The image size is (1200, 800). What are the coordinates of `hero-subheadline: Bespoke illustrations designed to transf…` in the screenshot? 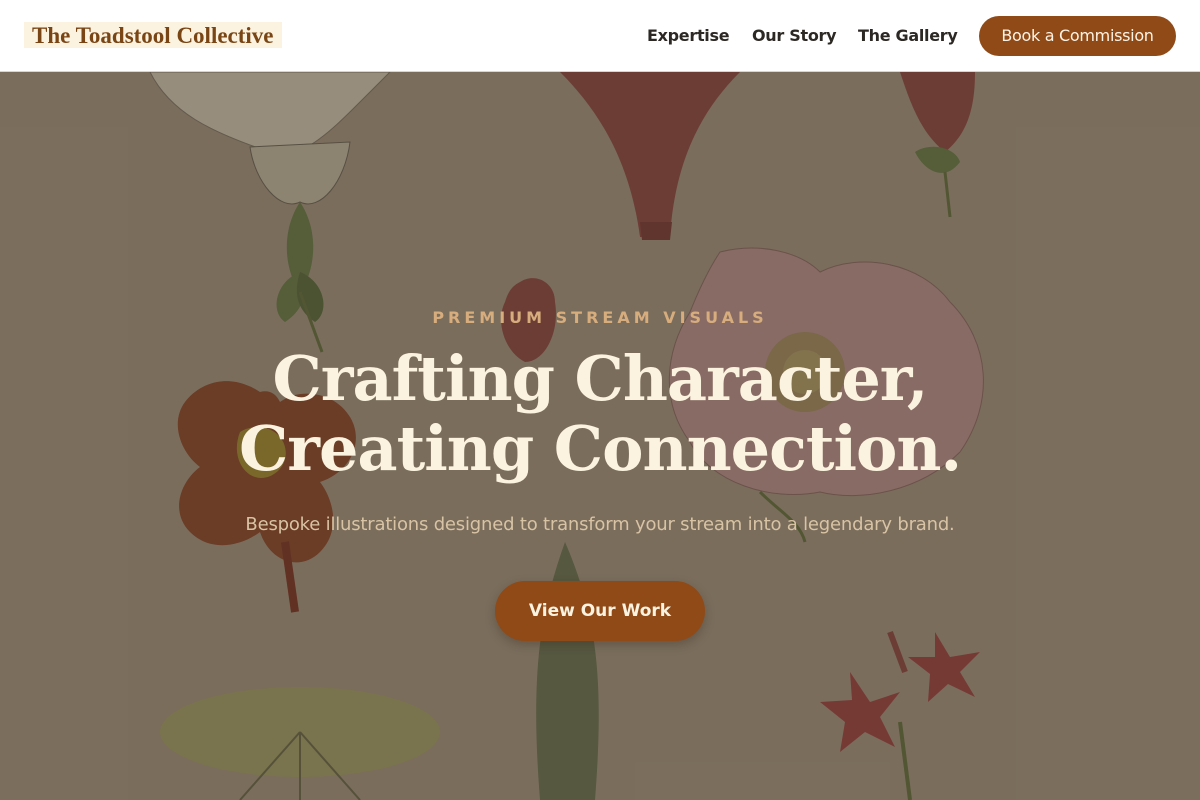 It's located at (600, 524).